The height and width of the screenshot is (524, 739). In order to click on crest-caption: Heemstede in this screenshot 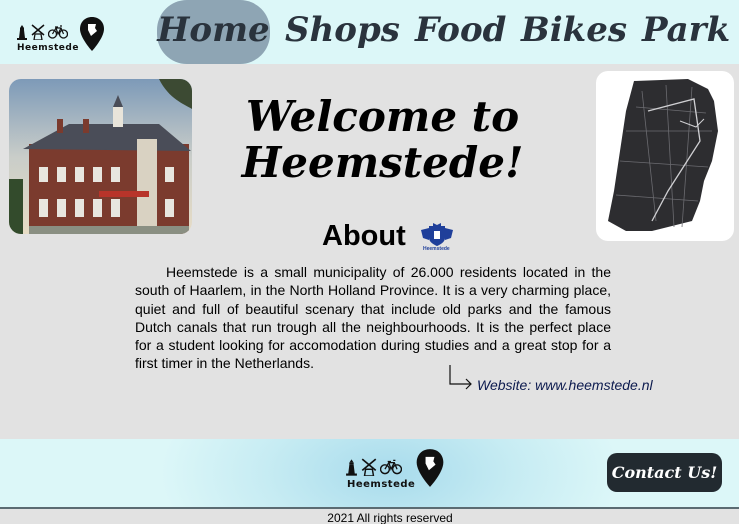, I will do `click(436, 249)`.